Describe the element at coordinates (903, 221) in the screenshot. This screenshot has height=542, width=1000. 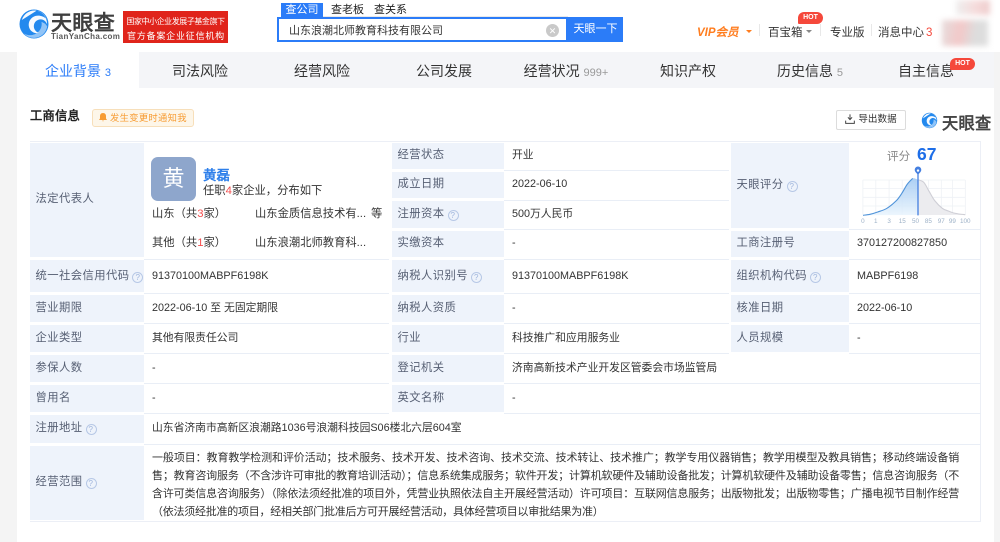
I see `svg-text: 15` at that location.